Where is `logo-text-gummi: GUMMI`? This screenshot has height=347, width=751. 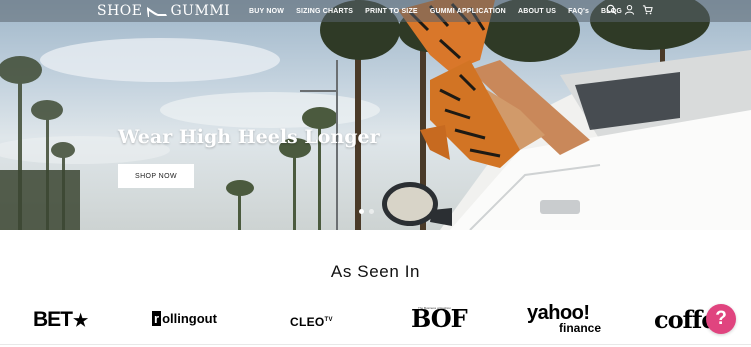 logo-text-gummi: GUMMI is located at coordinates (200, 11).